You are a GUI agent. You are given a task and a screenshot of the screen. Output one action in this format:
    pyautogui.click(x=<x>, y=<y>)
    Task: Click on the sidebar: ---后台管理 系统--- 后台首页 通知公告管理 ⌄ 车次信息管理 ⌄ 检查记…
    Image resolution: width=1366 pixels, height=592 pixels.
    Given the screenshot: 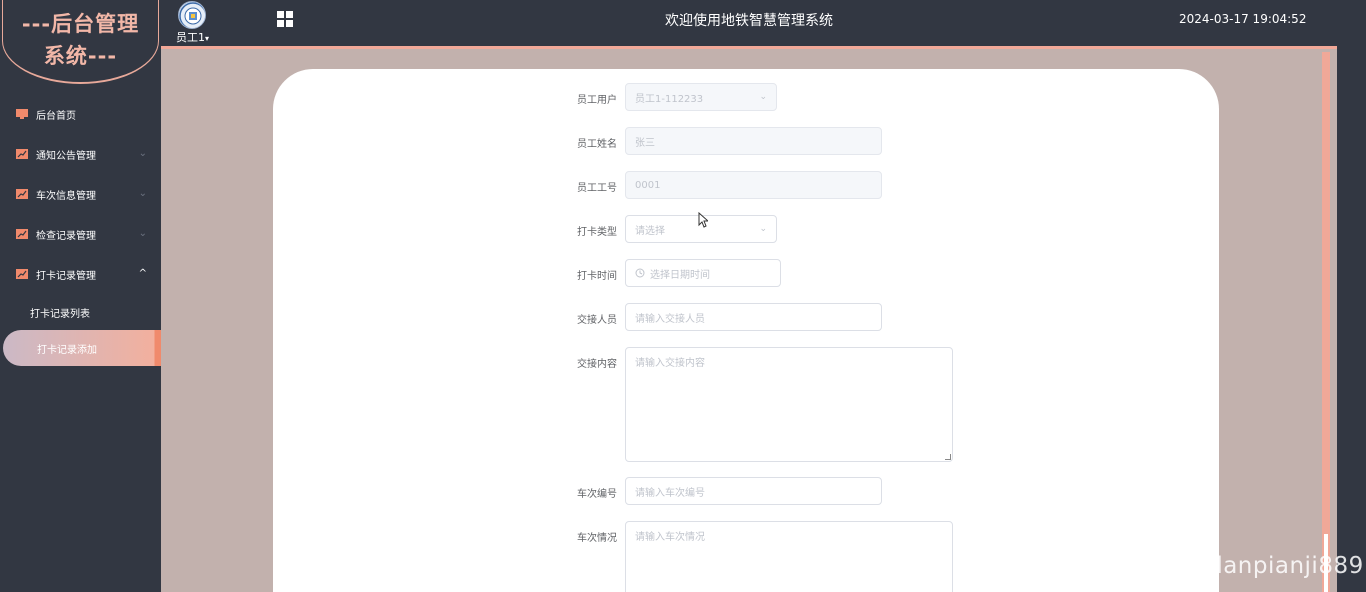 What is the action you would take?
    pyautogui.click(x=80, y=296)
    